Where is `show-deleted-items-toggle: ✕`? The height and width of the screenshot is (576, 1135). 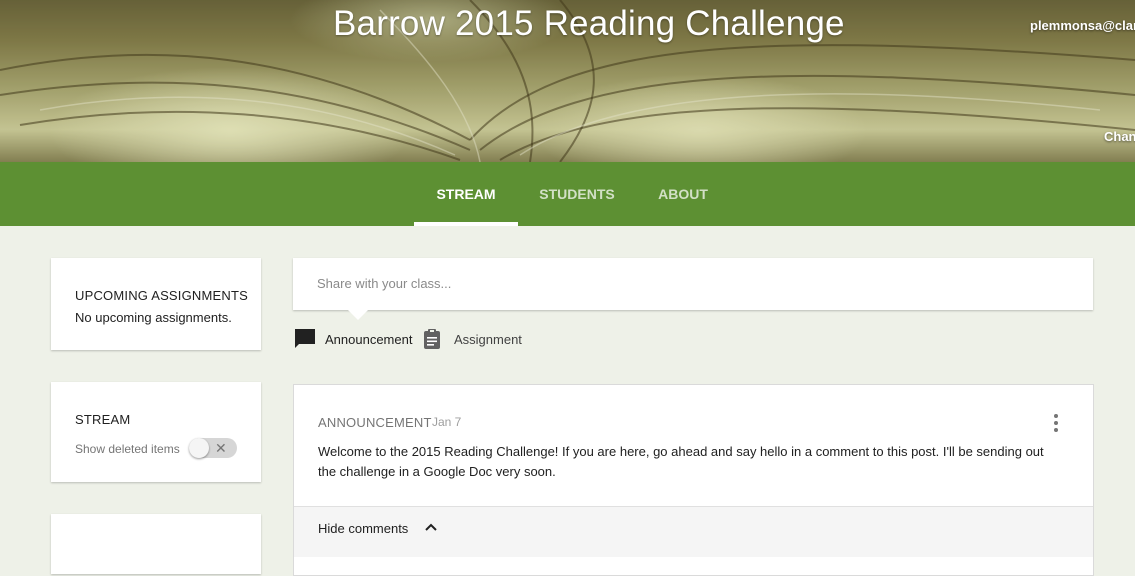
show-deleted-items-toggle: ✕ is located at coordinates (213, 448).